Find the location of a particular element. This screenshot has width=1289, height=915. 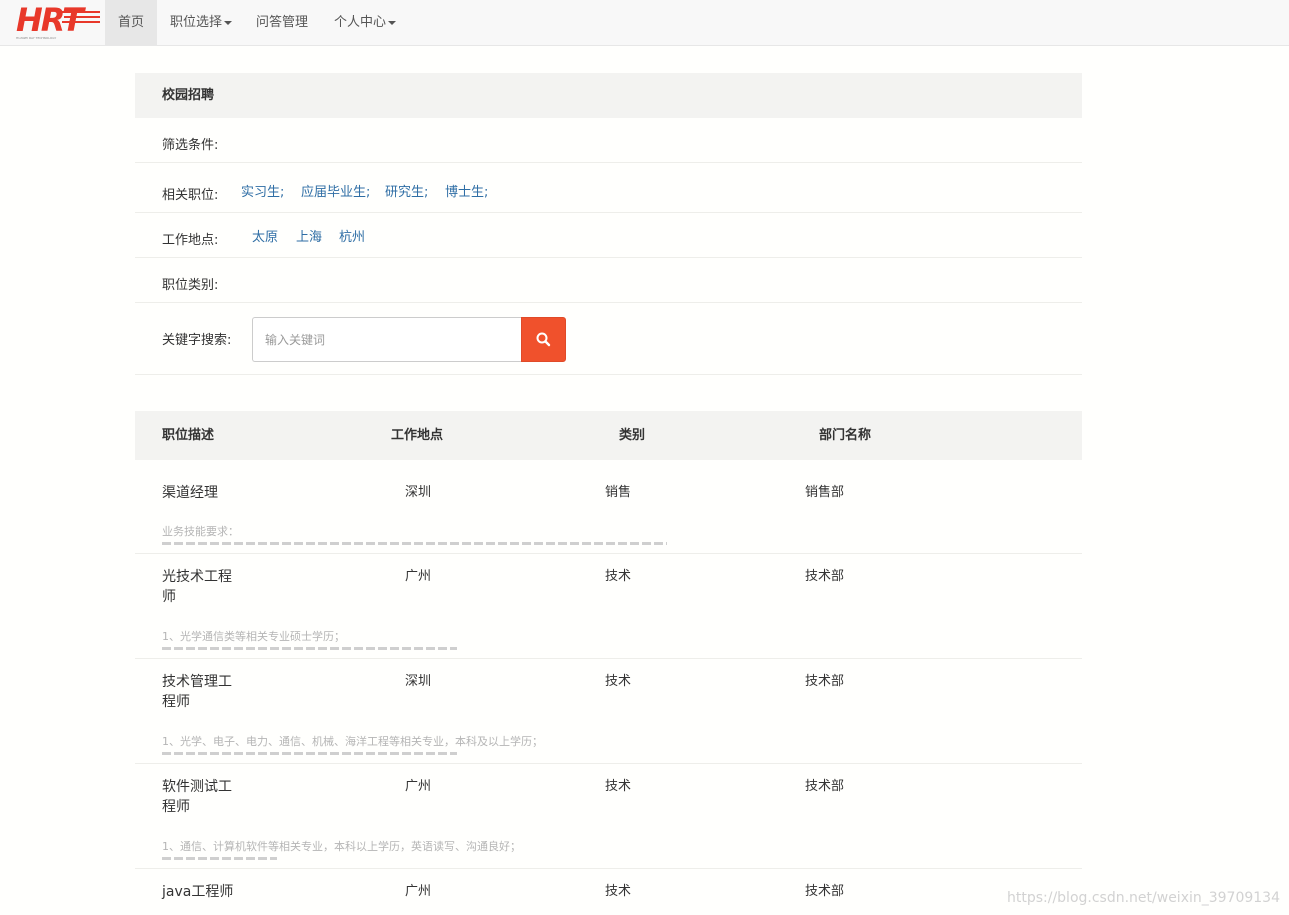

nav-personal-center: 个人中心 is located at coordinates (365, 22).